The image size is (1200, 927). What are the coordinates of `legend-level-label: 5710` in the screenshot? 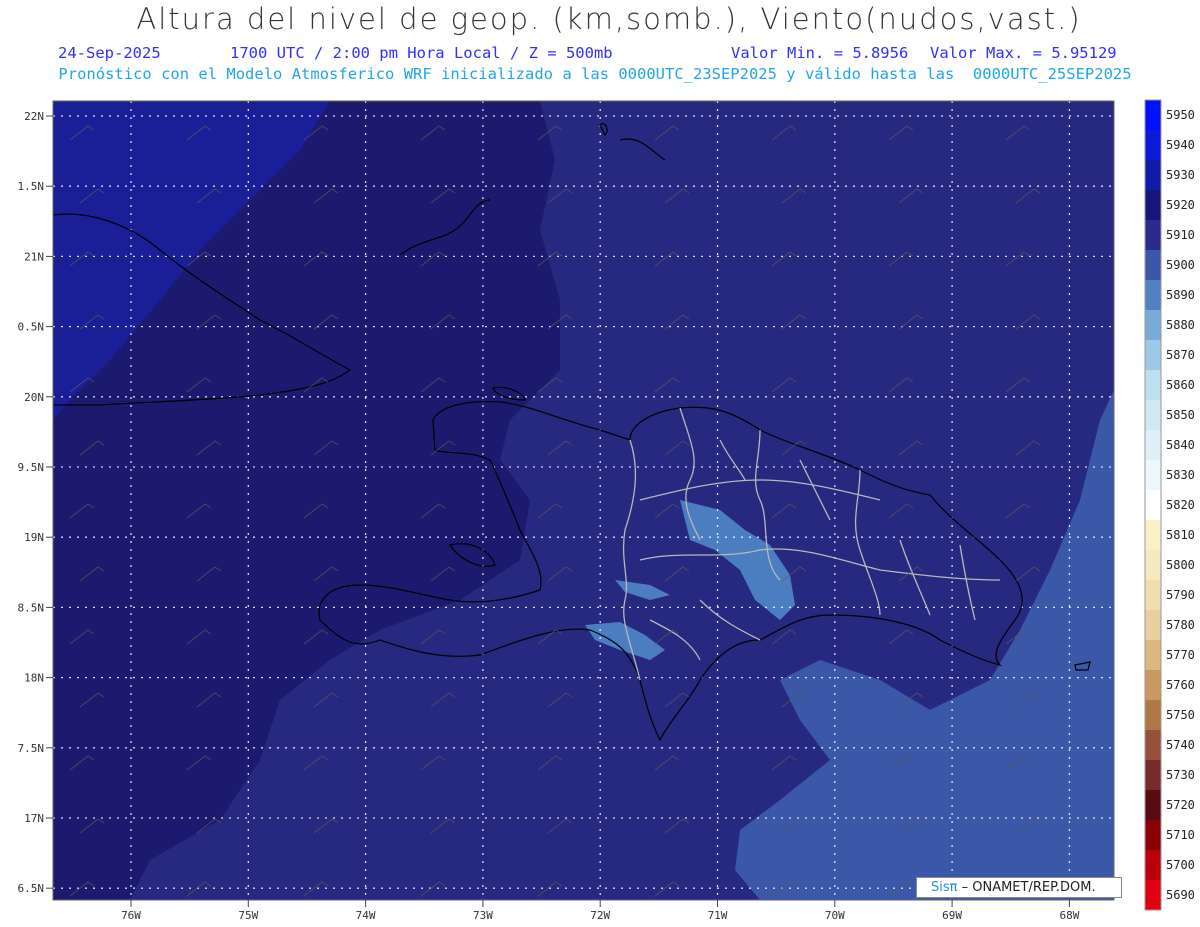 It's located at (1180, 835).